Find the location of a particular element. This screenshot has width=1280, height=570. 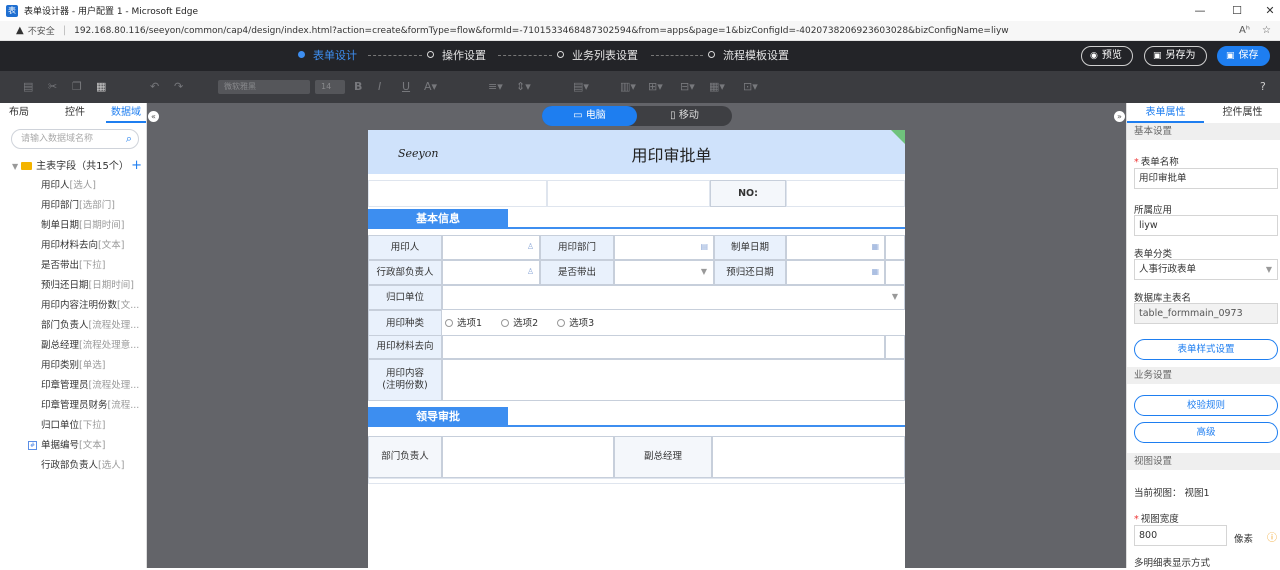

tab-controls: 控件 is located at coordinates (75, 113).